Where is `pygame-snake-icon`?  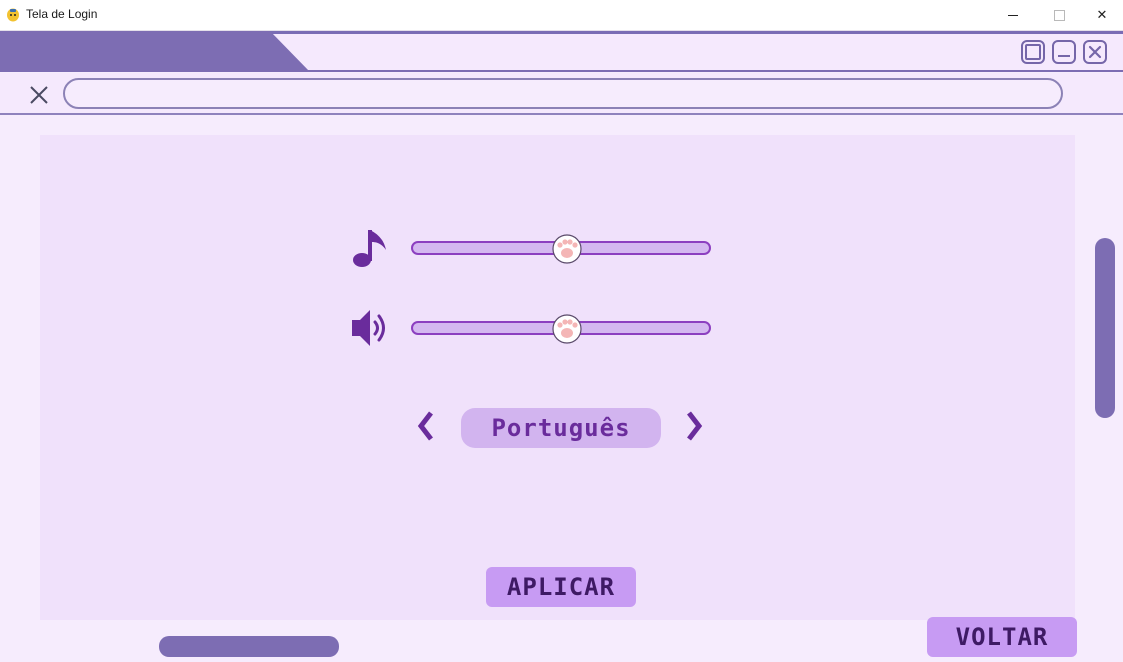 pygame-snake-icon is located at coordinates (13, 15).